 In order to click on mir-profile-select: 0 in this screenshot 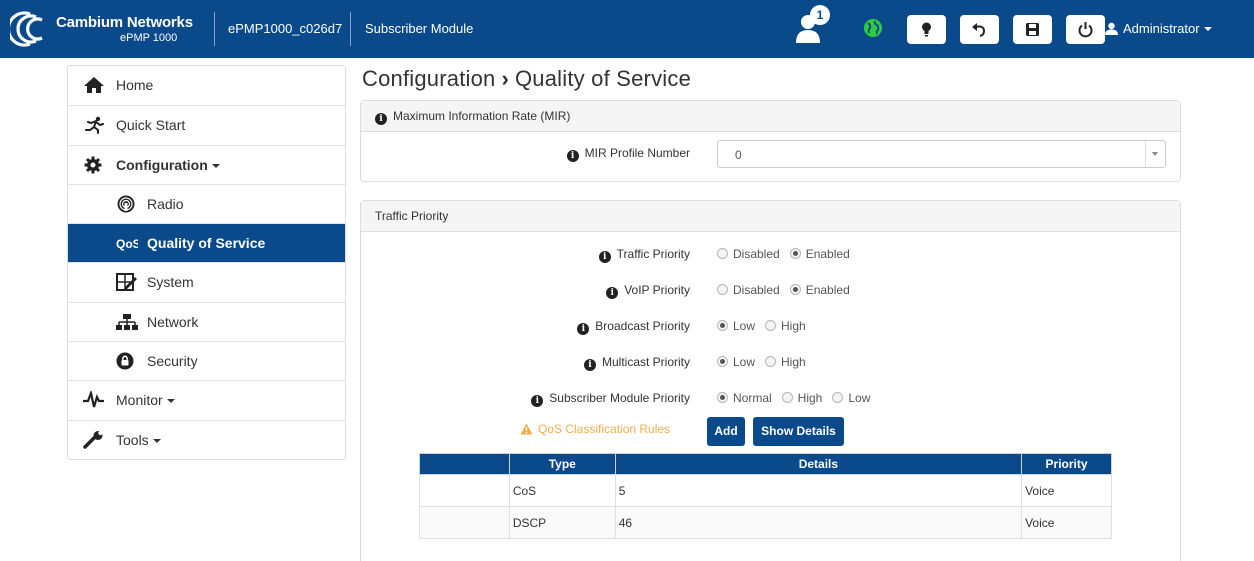, I will do `click(941, 154)`.